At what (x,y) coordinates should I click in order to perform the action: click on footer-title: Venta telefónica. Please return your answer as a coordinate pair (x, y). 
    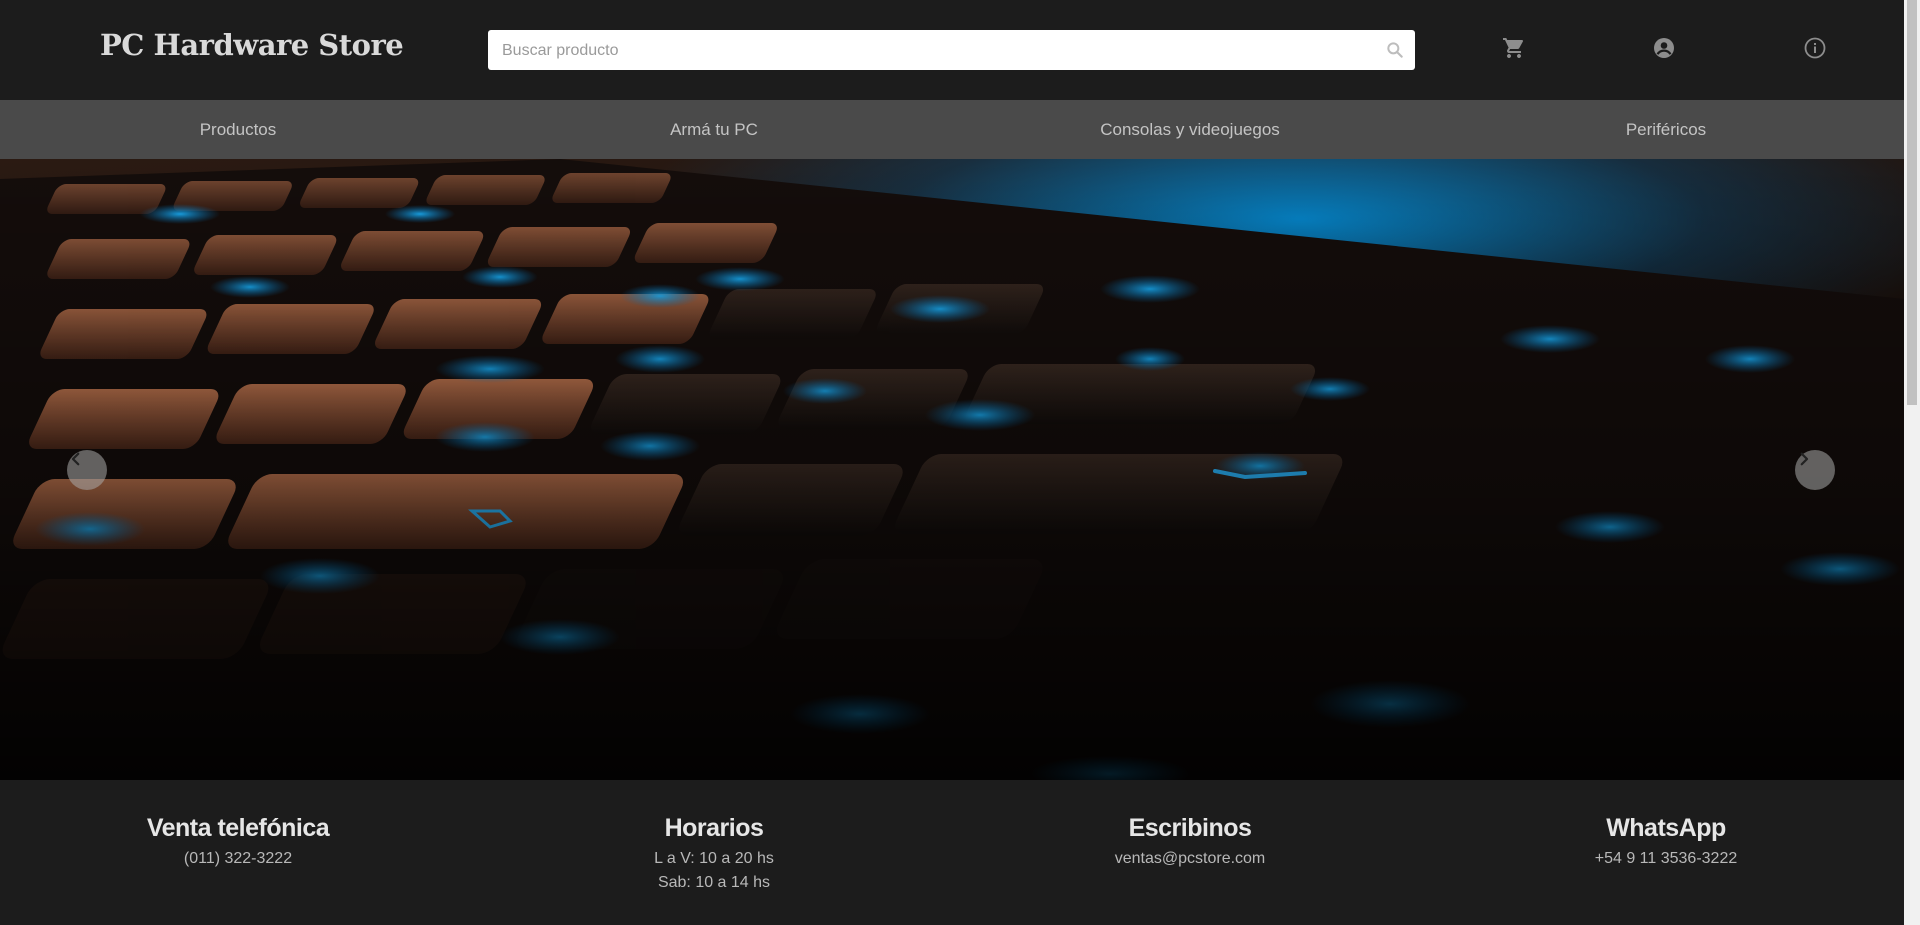
    Looking at the image, I should click on (238, 828).